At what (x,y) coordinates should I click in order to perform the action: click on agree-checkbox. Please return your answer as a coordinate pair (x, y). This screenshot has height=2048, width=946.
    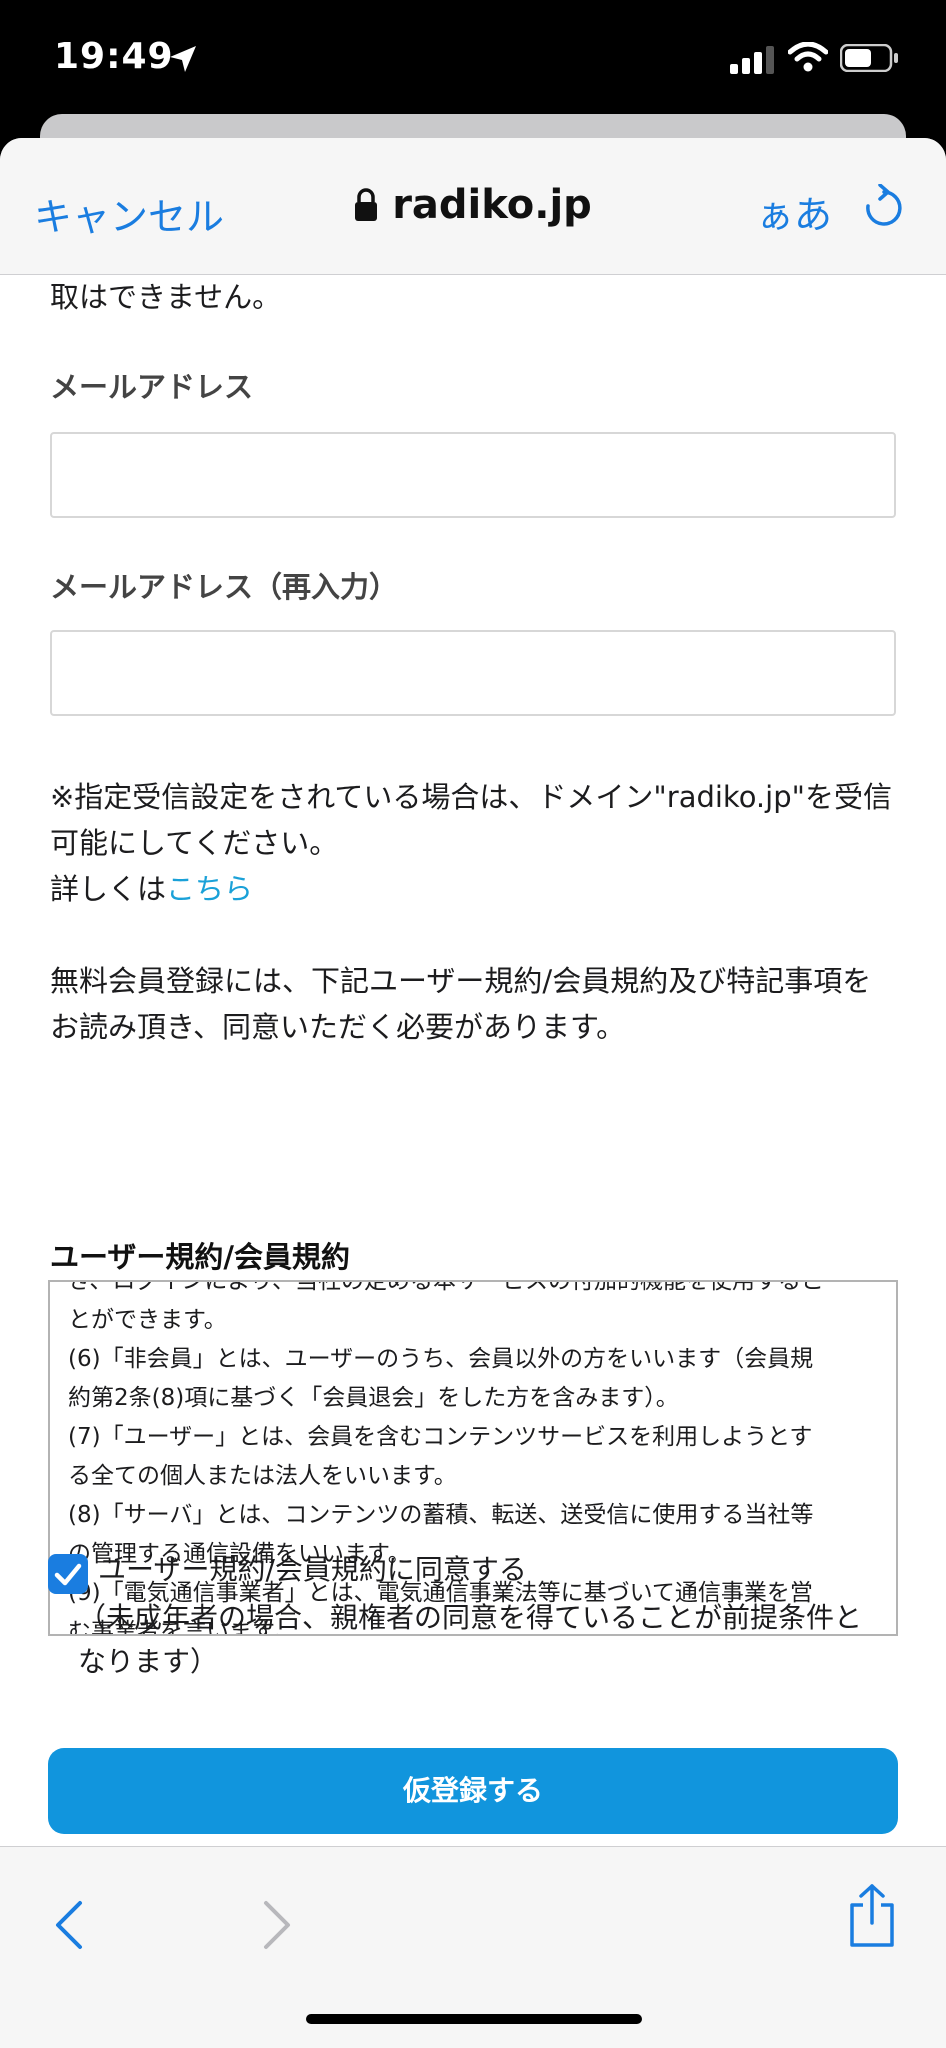
    Looking at the image, I should click on (68, 1574).